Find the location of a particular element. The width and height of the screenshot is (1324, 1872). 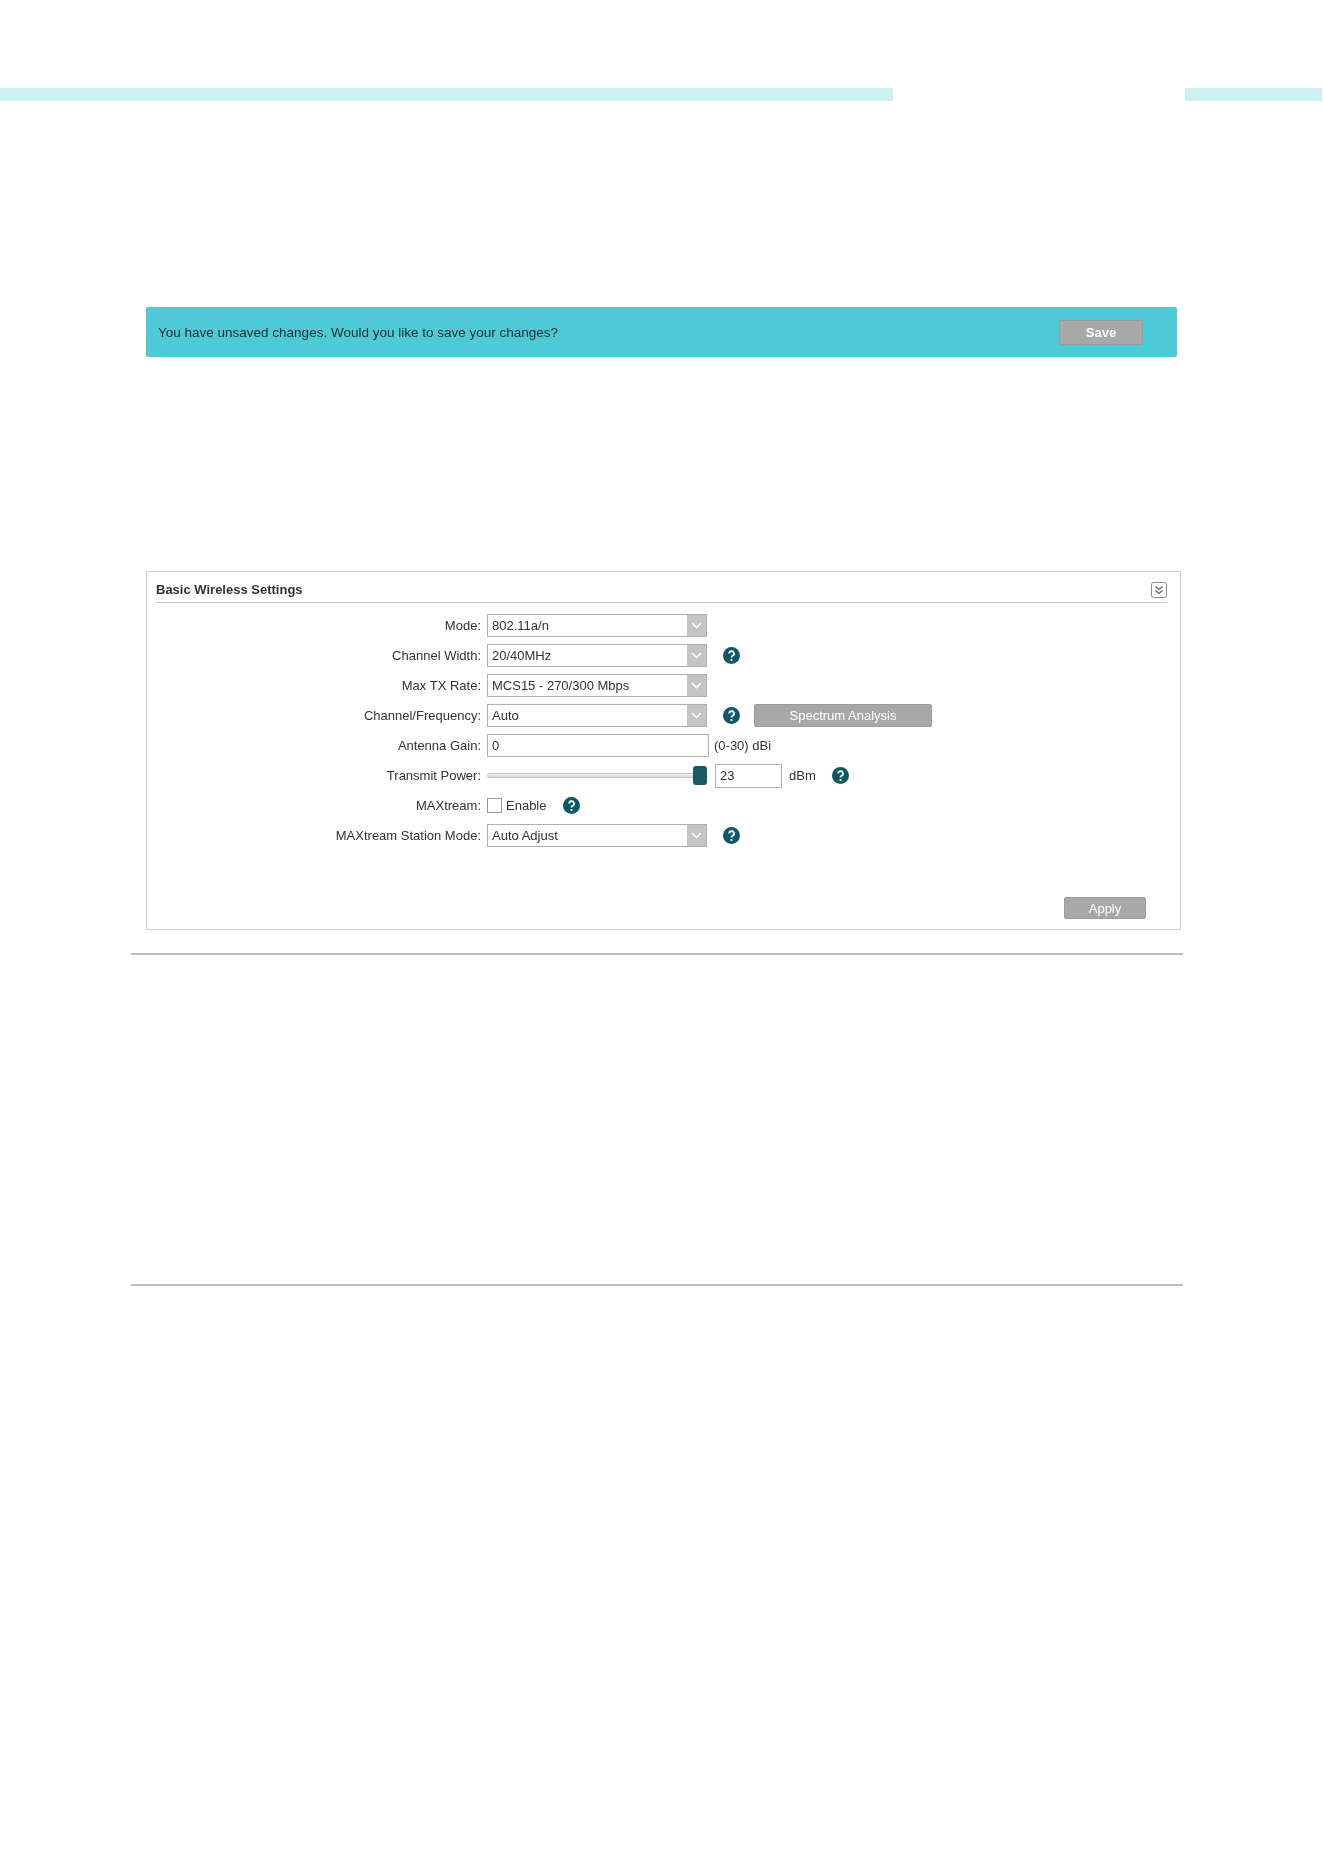

slider-thumb is located at coordinates (700, 775).